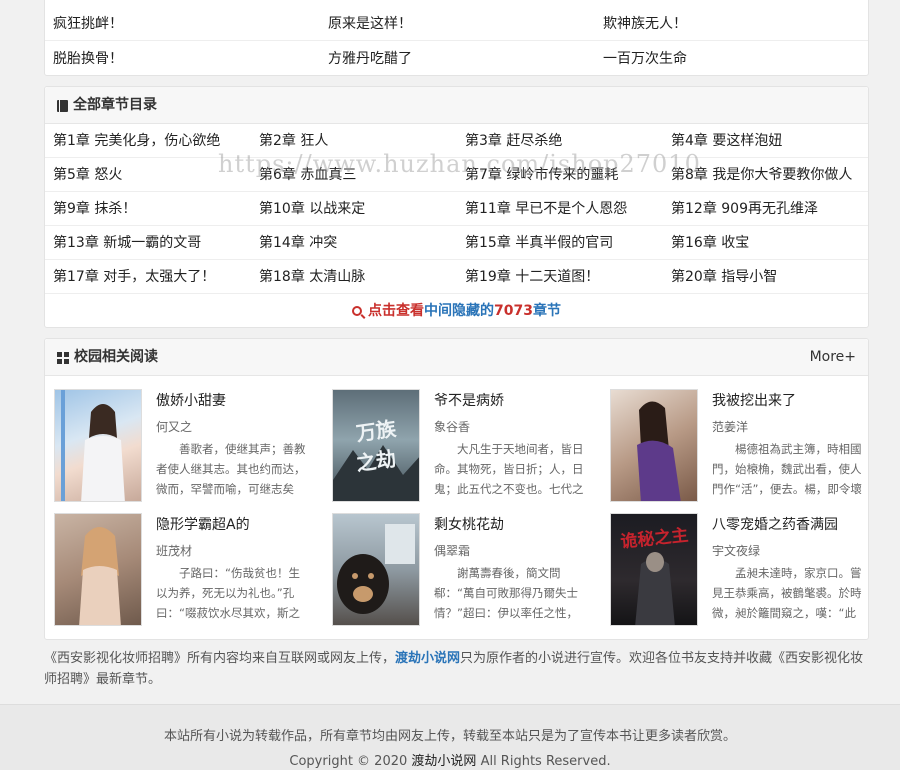 The height and width of the screenshot is (770, 900). What do you see at coordinates (87, 175) in the screenshot?
I see `chapter-link: 第5章 怒火` at bounding box center [87, 175].